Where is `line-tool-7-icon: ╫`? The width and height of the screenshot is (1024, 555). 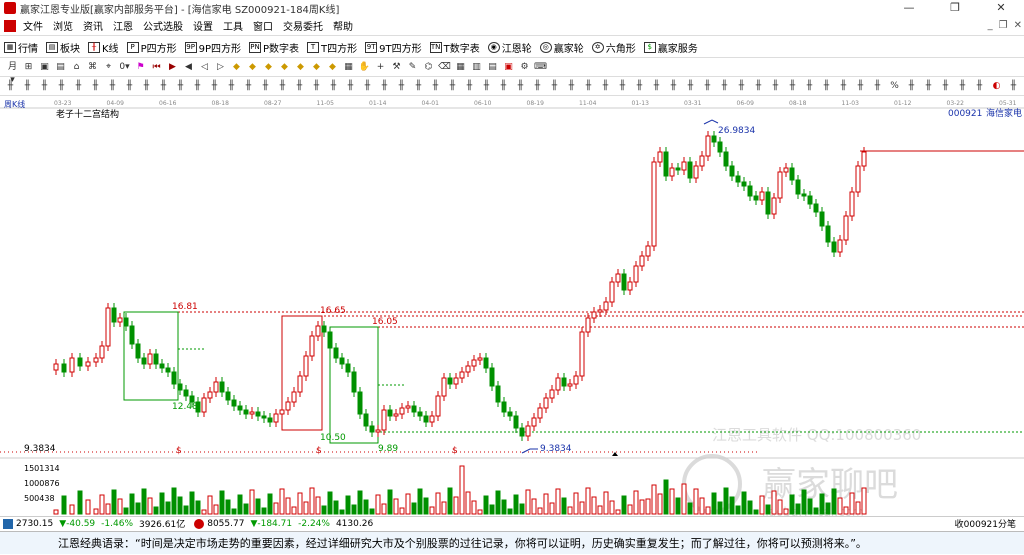
line-tool-7-icon: ╫ is located at coordinates (112, 86).